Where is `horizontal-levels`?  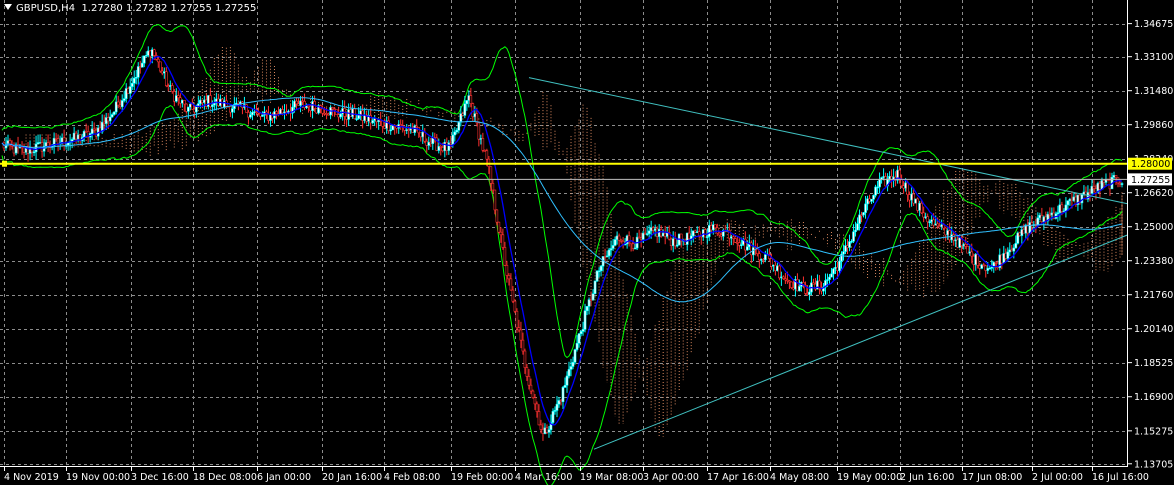
horizontal-levels is located at coordinates (563, 171).